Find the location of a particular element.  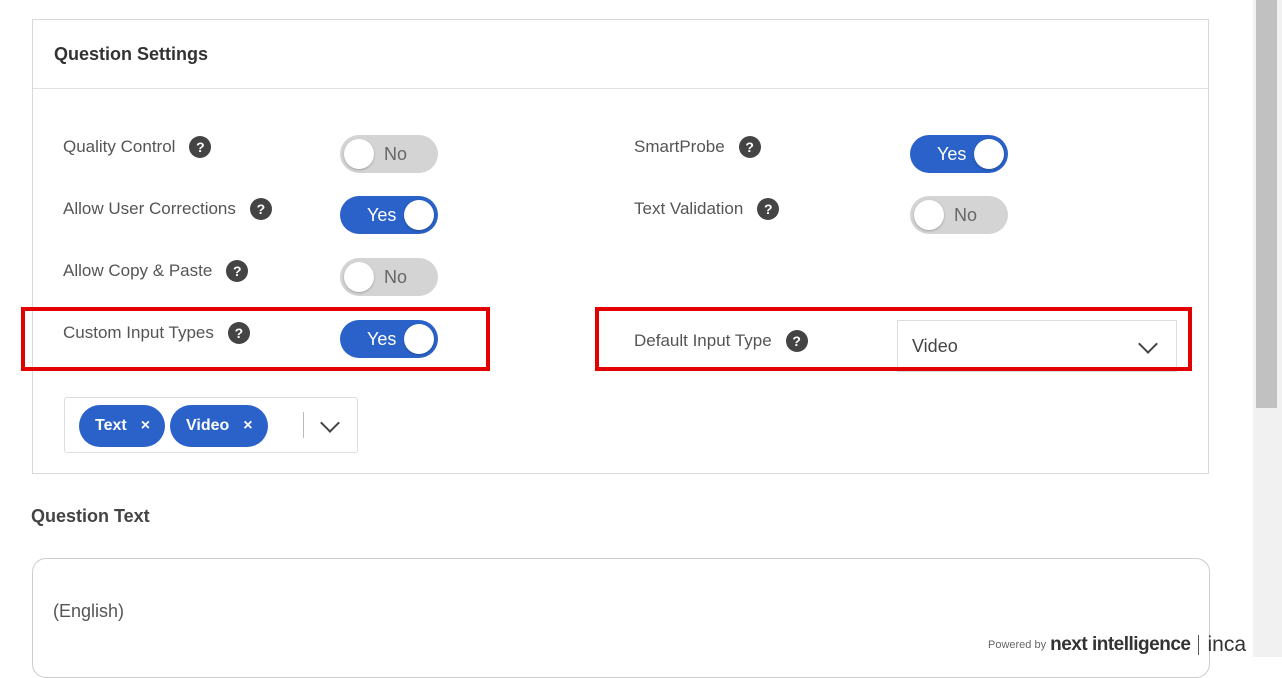

chevron-down-icon is located at coordinates (330, 423).